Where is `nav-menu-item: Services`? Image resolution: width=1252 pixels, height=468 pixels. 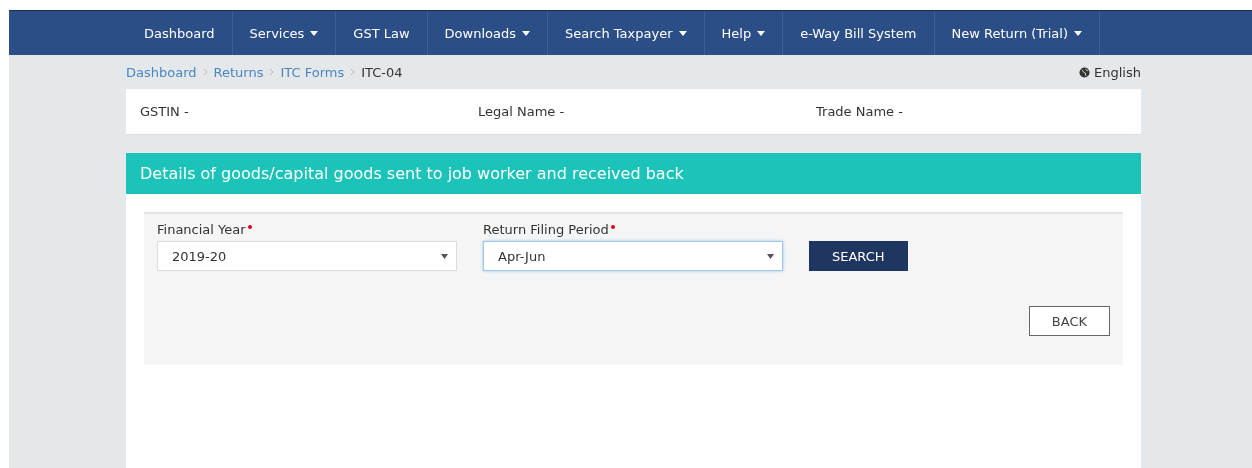 nav-menu-item: Services is located at coordinates (284, 33).